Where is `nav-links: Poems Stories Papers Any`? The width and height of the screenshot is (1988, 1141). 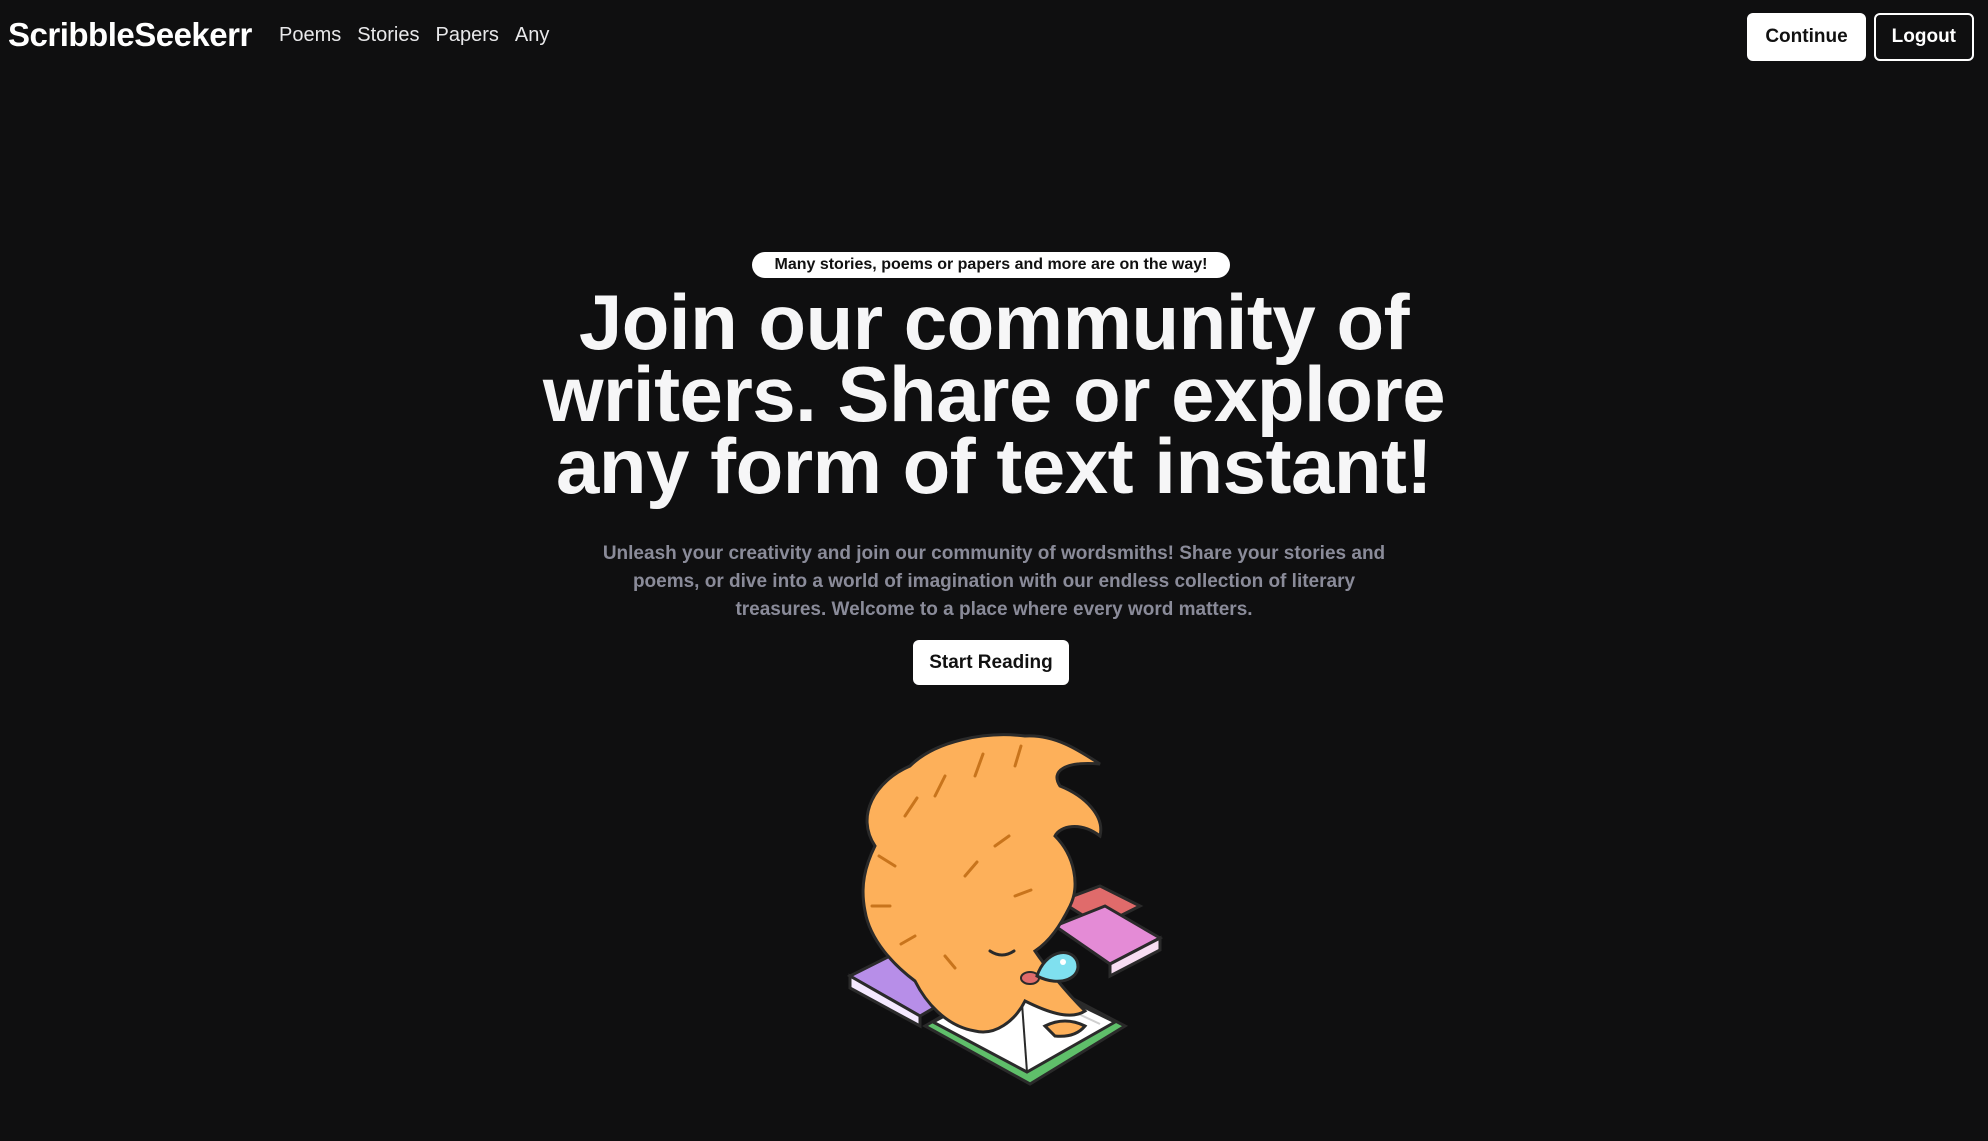 nav-links: Poems Stories Papers Any is located at coordinates (414, 35).